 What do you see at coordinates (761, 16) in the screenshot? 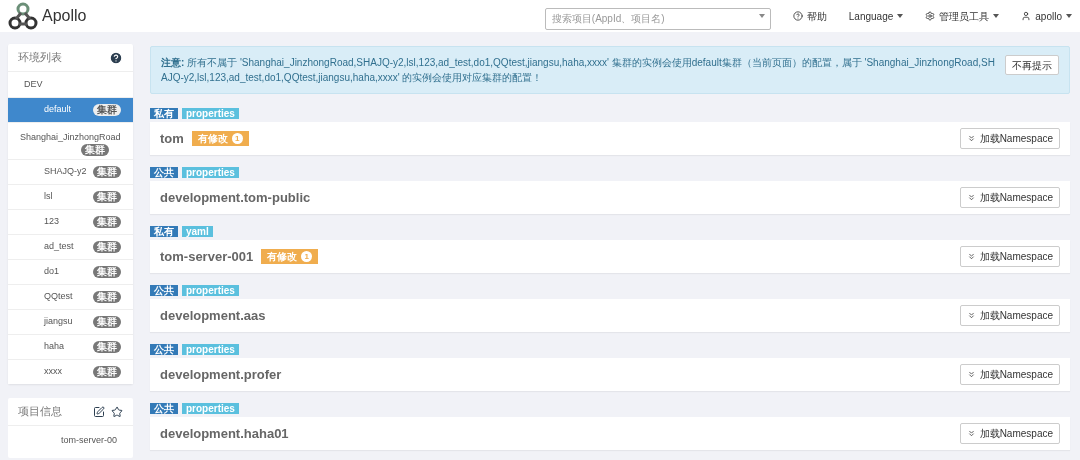
I see `dropdown-caret-icon` at bounding box center [761, 16].